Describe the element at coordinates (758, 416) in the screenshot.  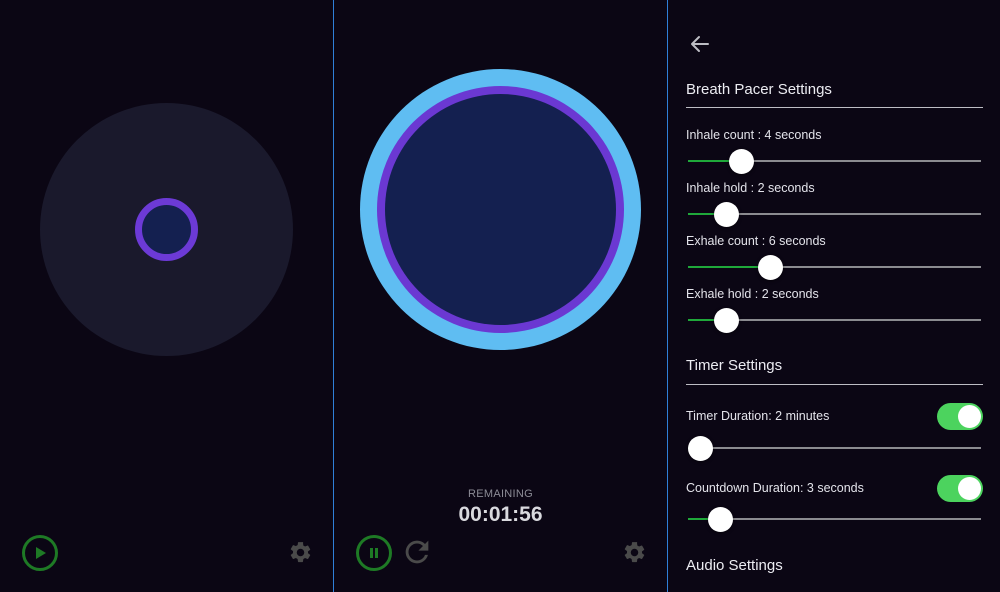
I see `timer-duration-label: Timer Duration: 2 minutes` at that location.